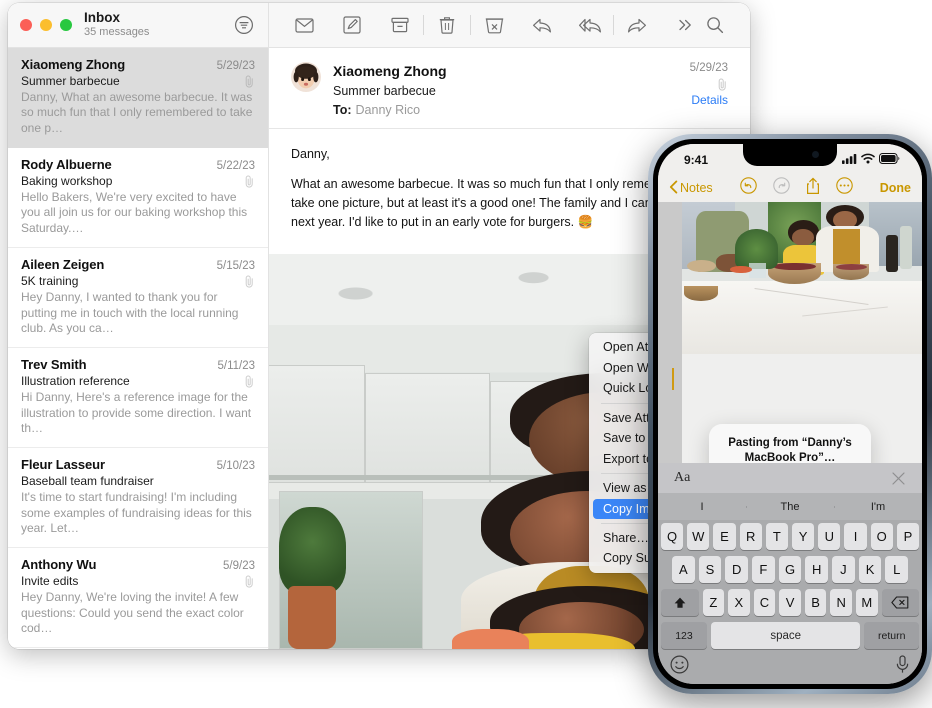 The width and height of the screenshot is (932, 708). What do you see at coordinates (813, 188) in the screenshot?
I see `share-up-icon` at bounding box center [813, 188].